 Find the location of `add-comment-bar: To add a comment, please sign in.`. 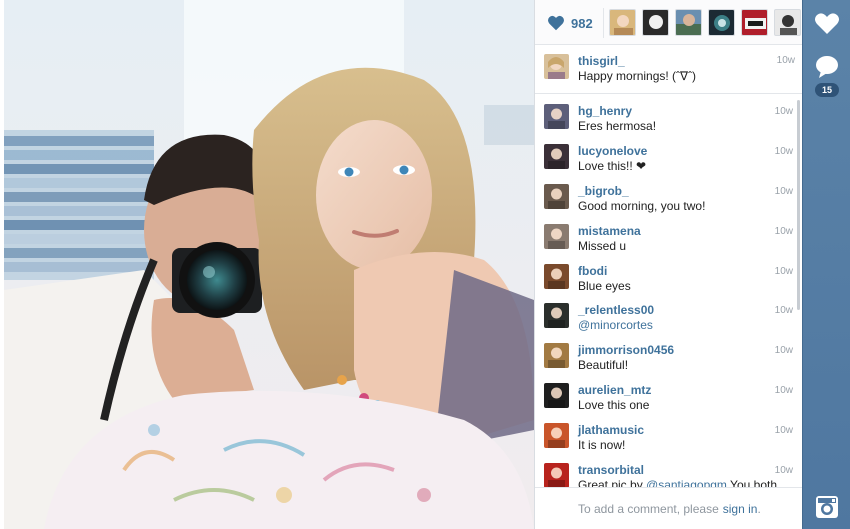

add-comment-bar: To add a comment, please sign in. is located at coordinates (669, 508).